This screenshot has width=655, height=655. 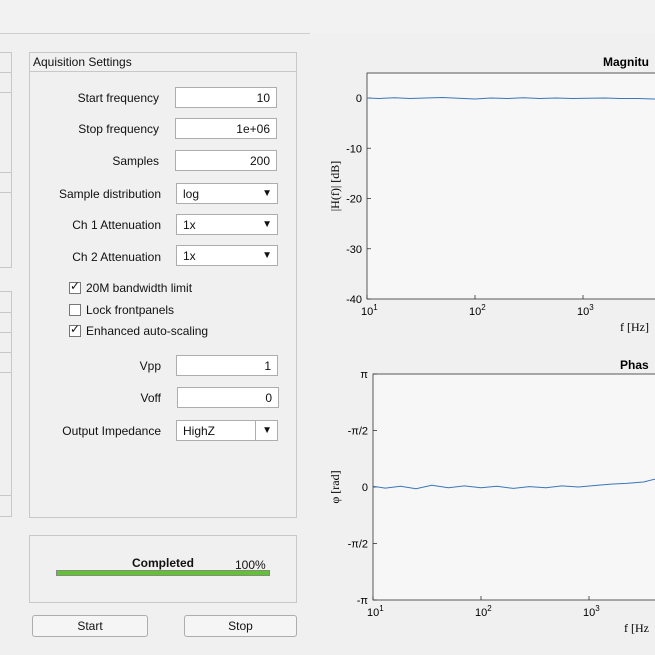 What do you see at coordinates (354, 300) in the screenshot?
I see `magnitude-y-tick-label: -40` at bounding box center [354, 300].